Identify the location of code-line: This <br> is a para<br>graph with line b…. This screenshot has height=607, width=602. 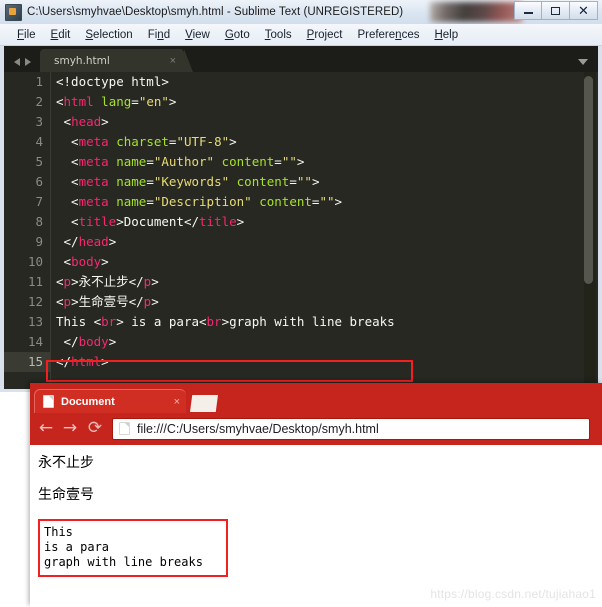
(324, 322).